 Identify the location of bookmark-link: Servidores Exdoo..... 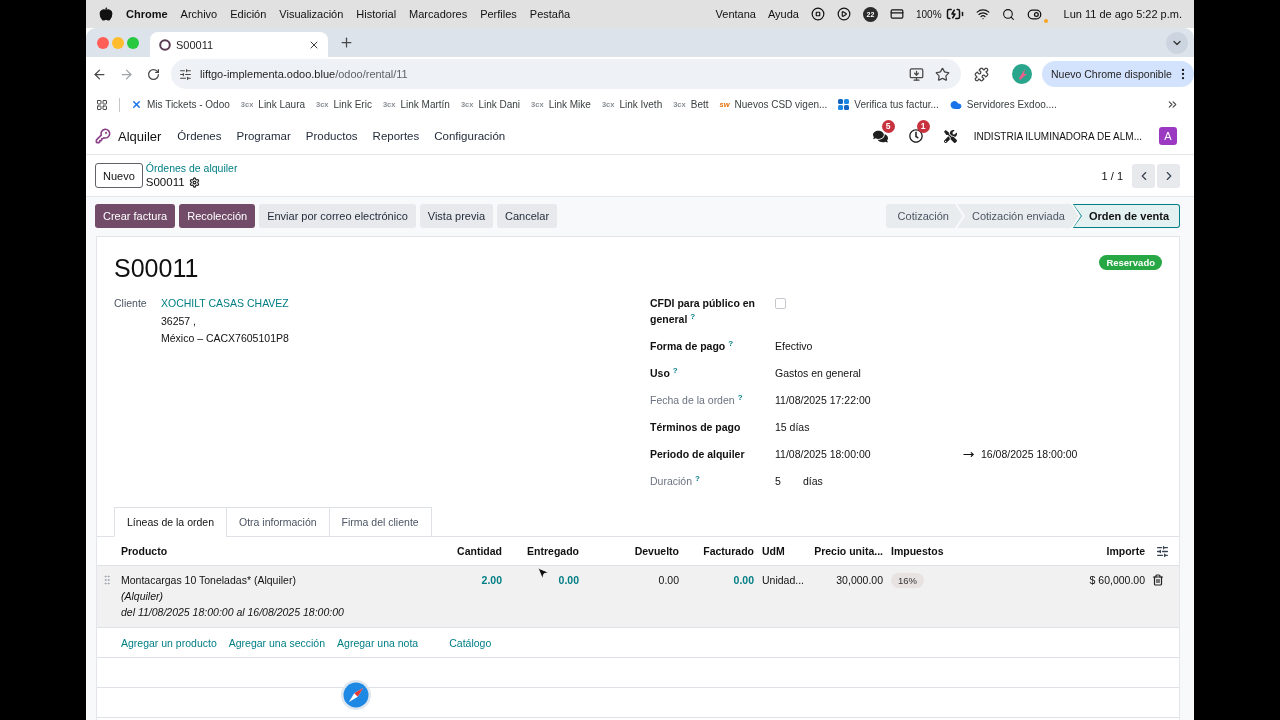
(1003, 104).